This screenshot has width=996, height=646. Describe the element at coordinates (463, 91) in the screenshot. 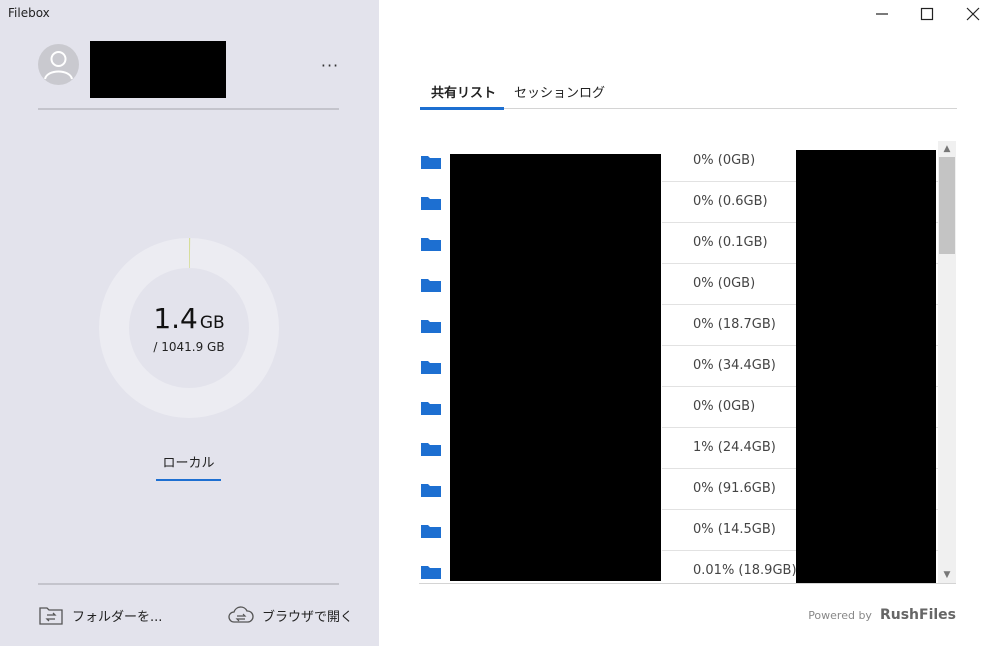

I see `tab-share-list: 共有リスト` at that location.